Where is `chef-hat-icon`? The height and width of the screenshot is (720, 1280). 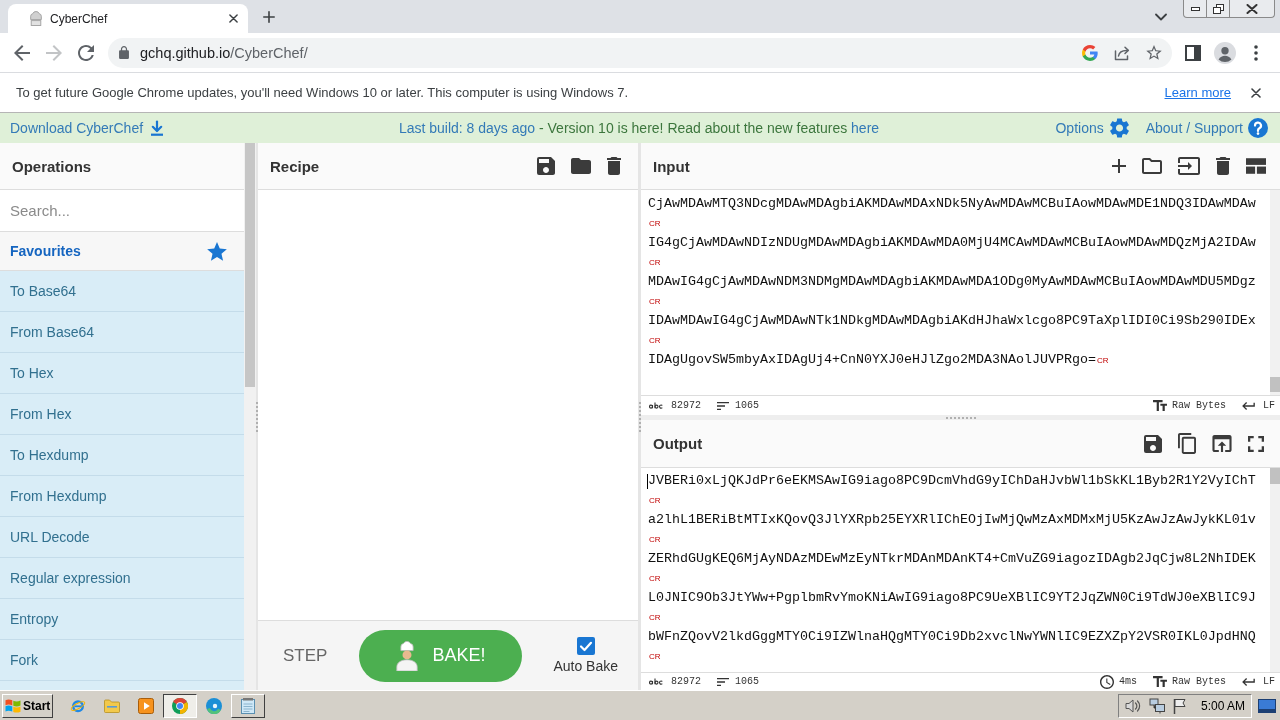 chef-hat-icon is located at coordinates (36, 18).